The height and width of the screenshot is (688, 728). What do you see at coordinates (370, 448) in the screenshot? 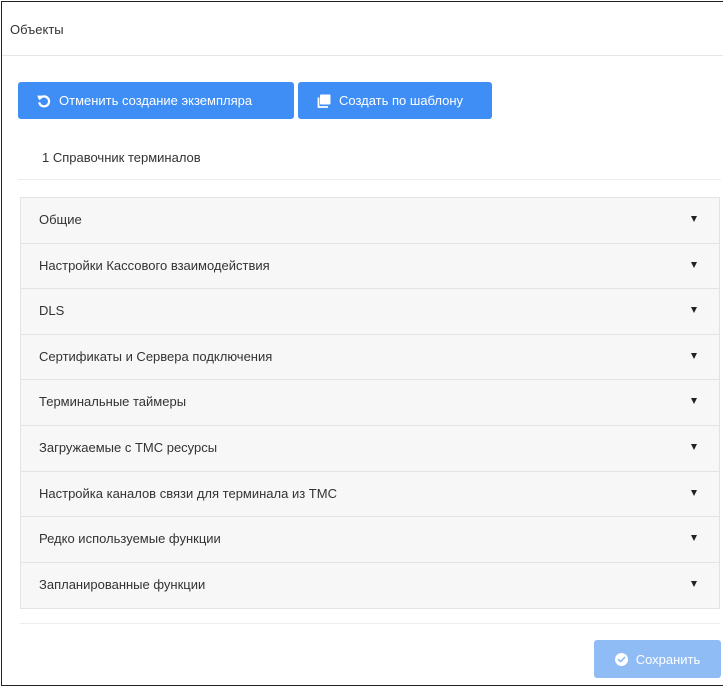
I see `accordion-item-tms-resources: Загружаемые с ТМС ресурсы` at bounding box center [370, 448].